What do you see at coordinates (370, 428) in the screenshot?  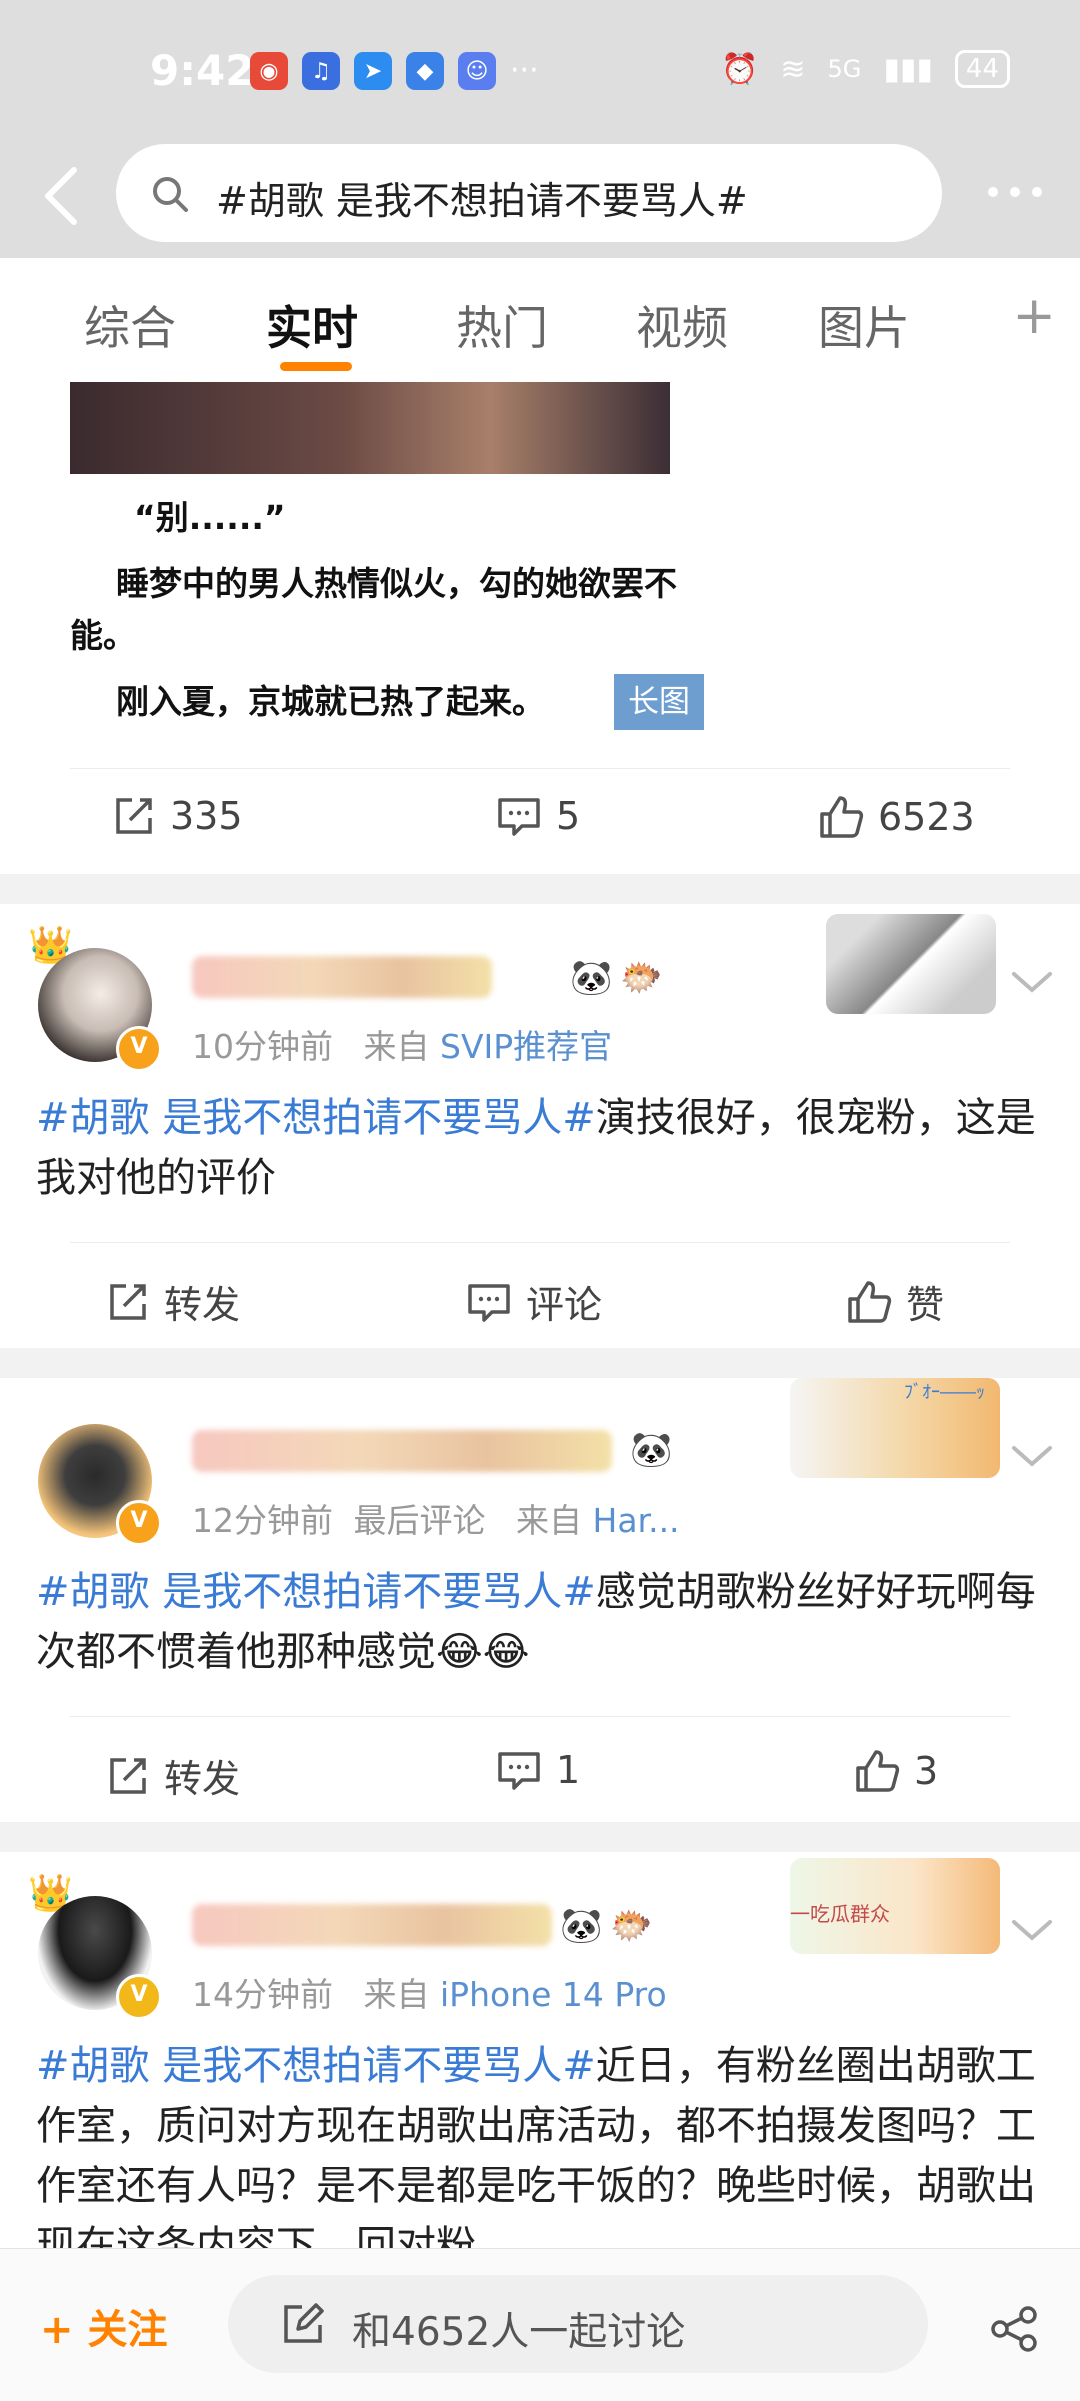 I see `post-image` at bounding box center [370, 428].